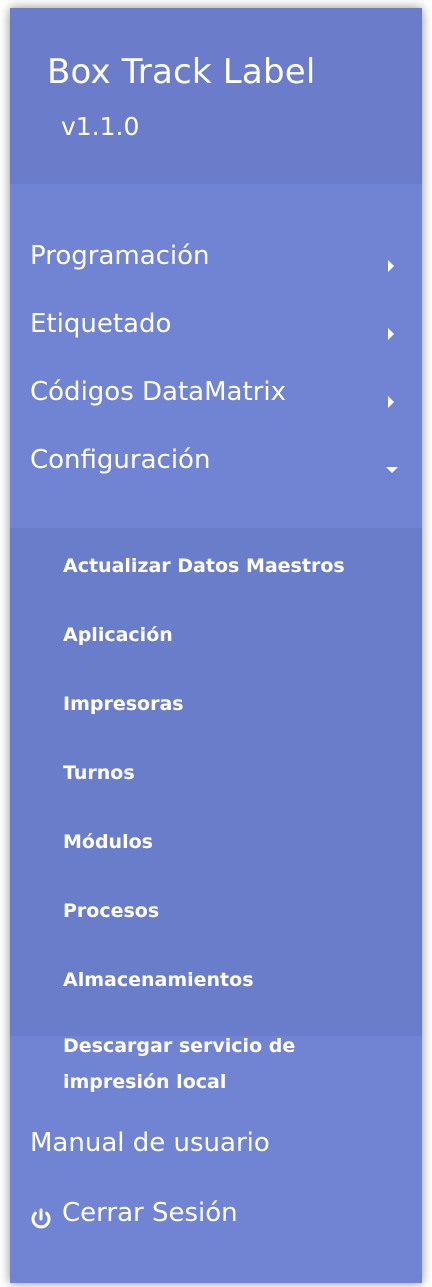  Describe the element at coordinates (216, 333) in the screenshot. I see `menu-item-etiquetado: Etiquetado` at that location.